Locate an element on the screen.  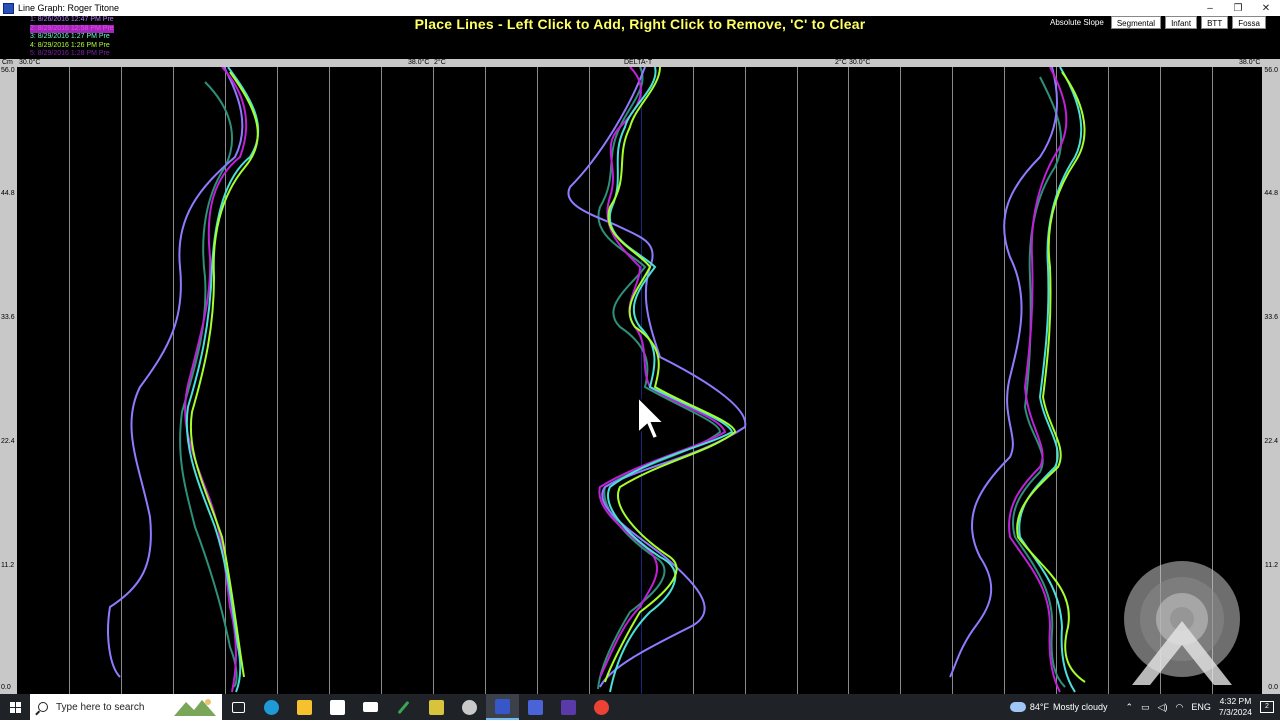
legend-item: 4: 8/29/2016 1:26 PM Pre is located at coordinates (72, 46).